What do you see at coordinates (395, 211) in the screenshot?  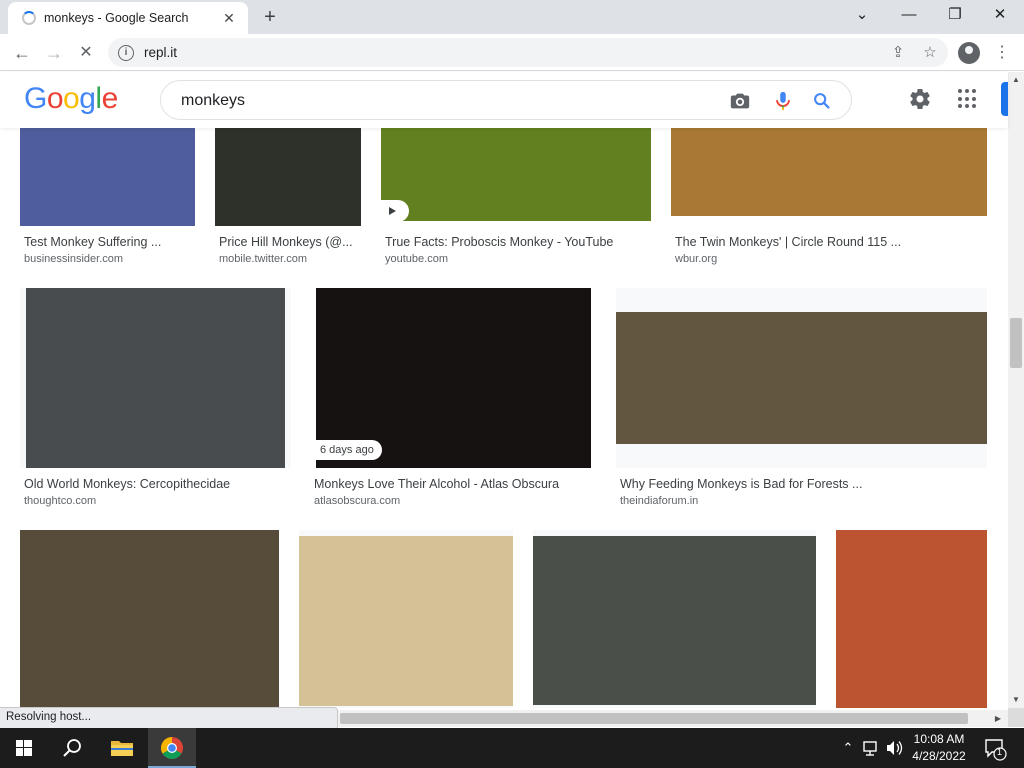 I see `play-icon` at bounding box center [395, 211].